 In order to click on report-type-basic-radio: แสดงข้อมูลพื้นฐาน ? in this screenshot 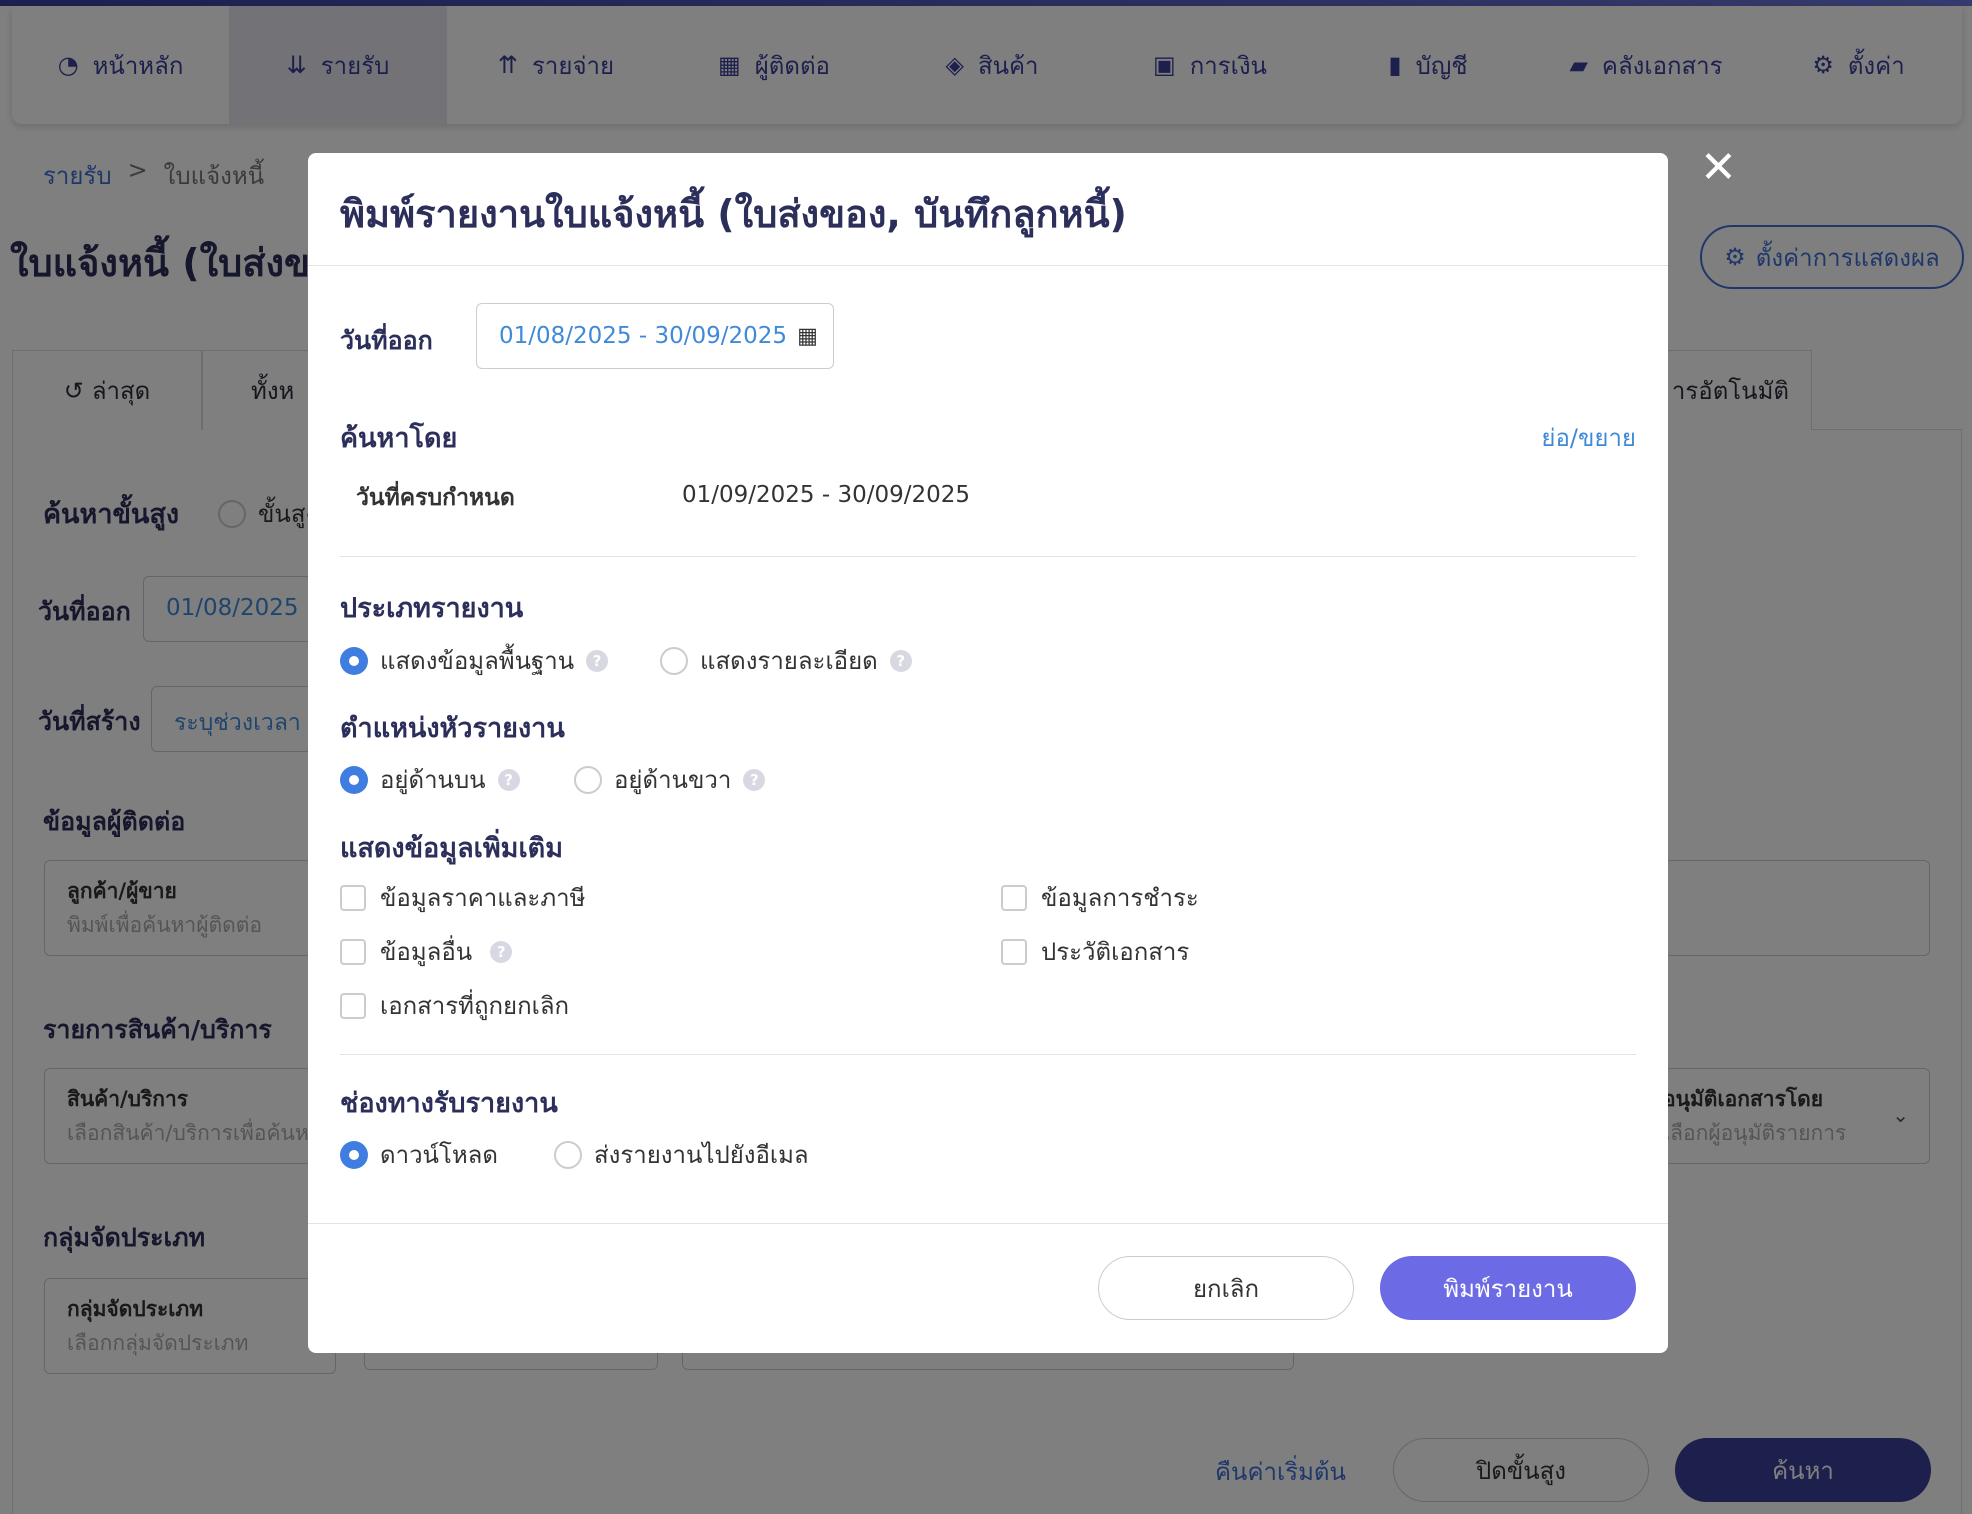, I will do `click(474, 660)`.